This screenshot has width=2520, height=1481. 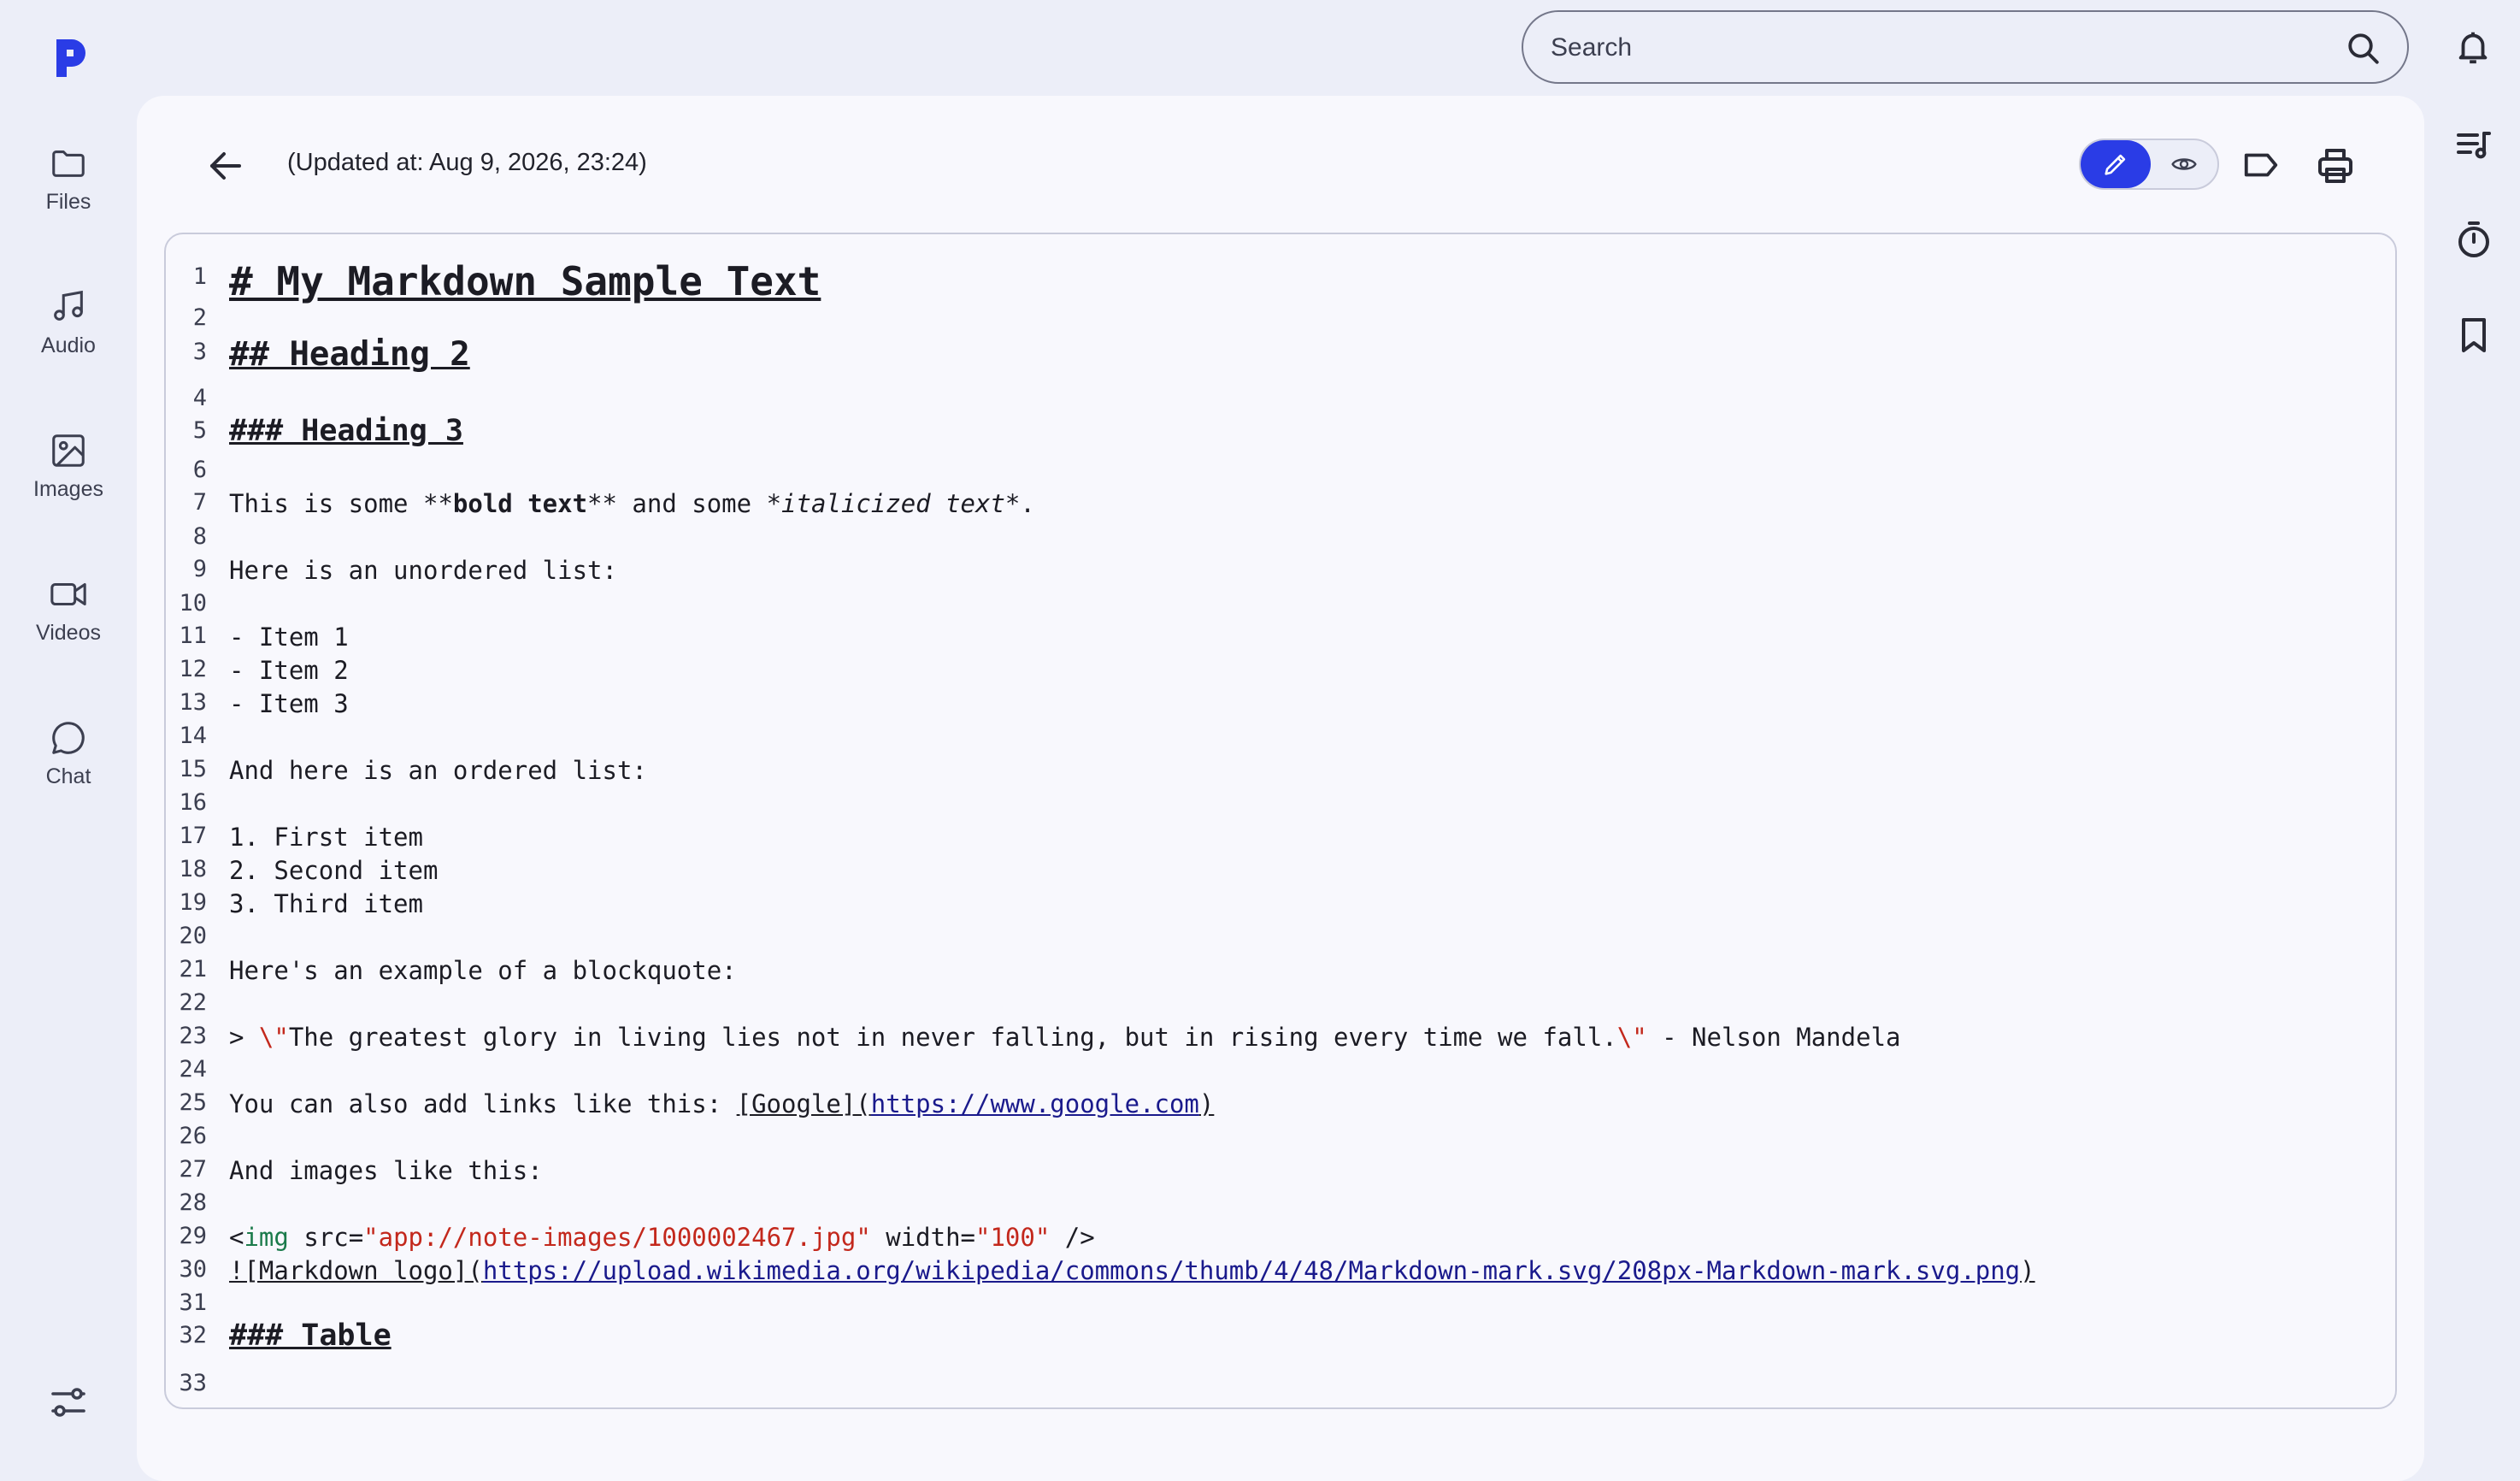 What do you see at coordinates (69, 450) in the screenshot?
I see `image-icon` at bounding box center [69, 450].